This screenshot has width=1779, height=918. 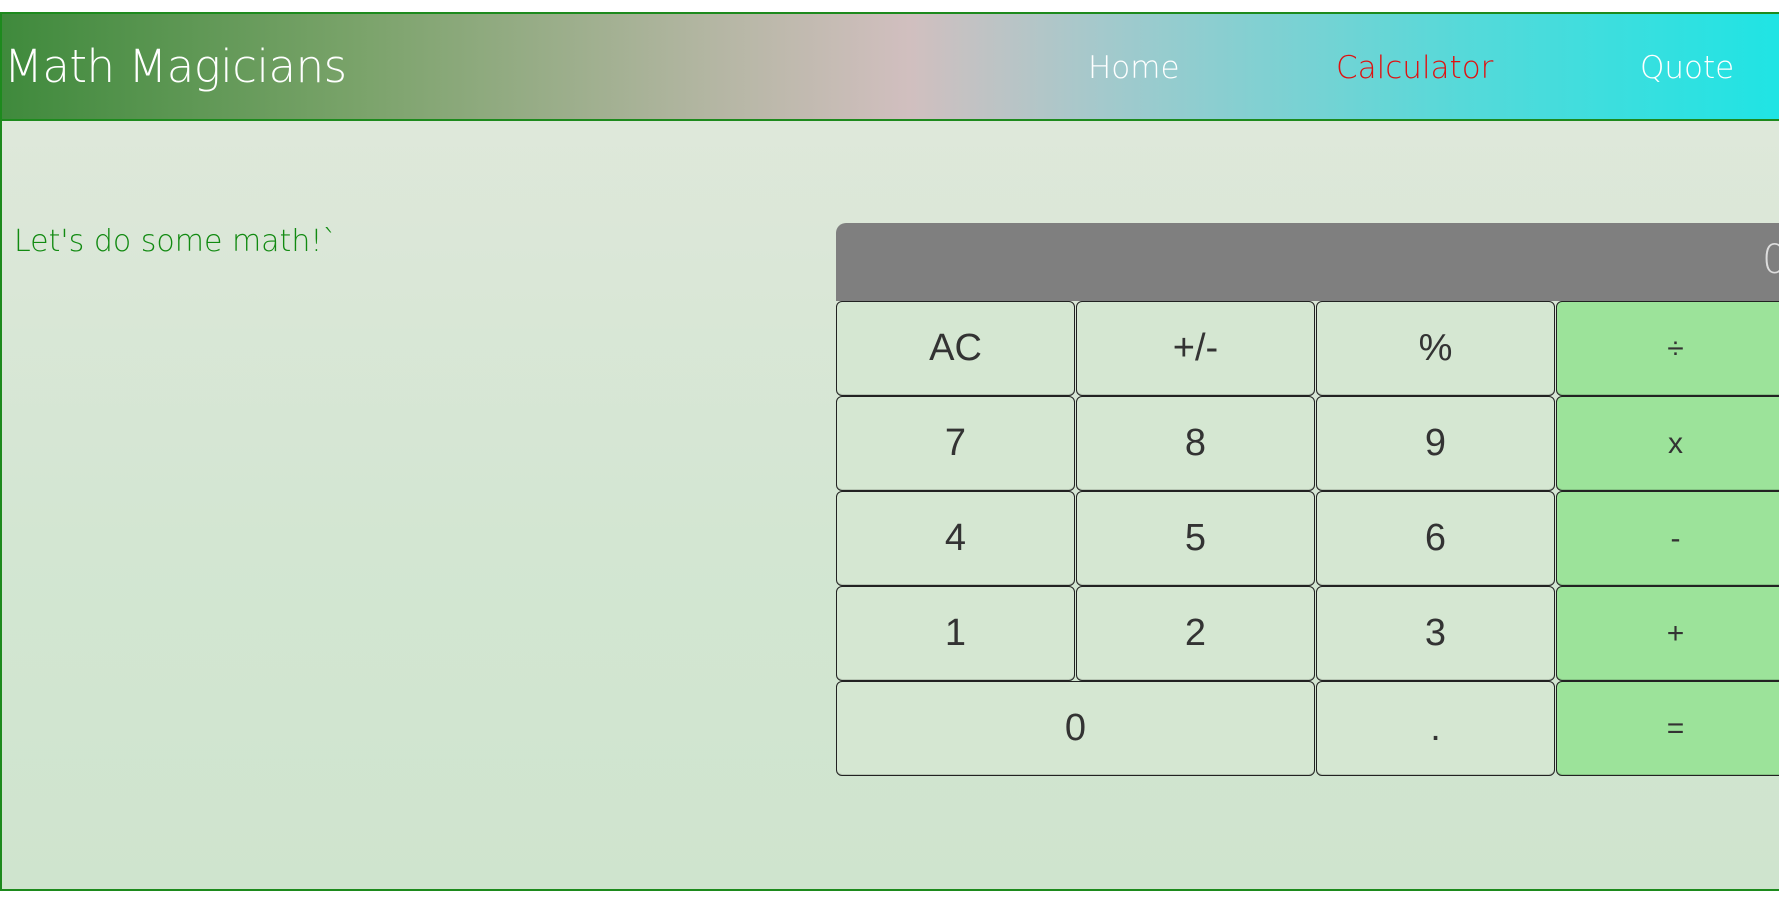 What do you see at coordinates (1667, 443) in the screenshot?
I see `key-multiply-button: x` at bounding box center [1667, 443].